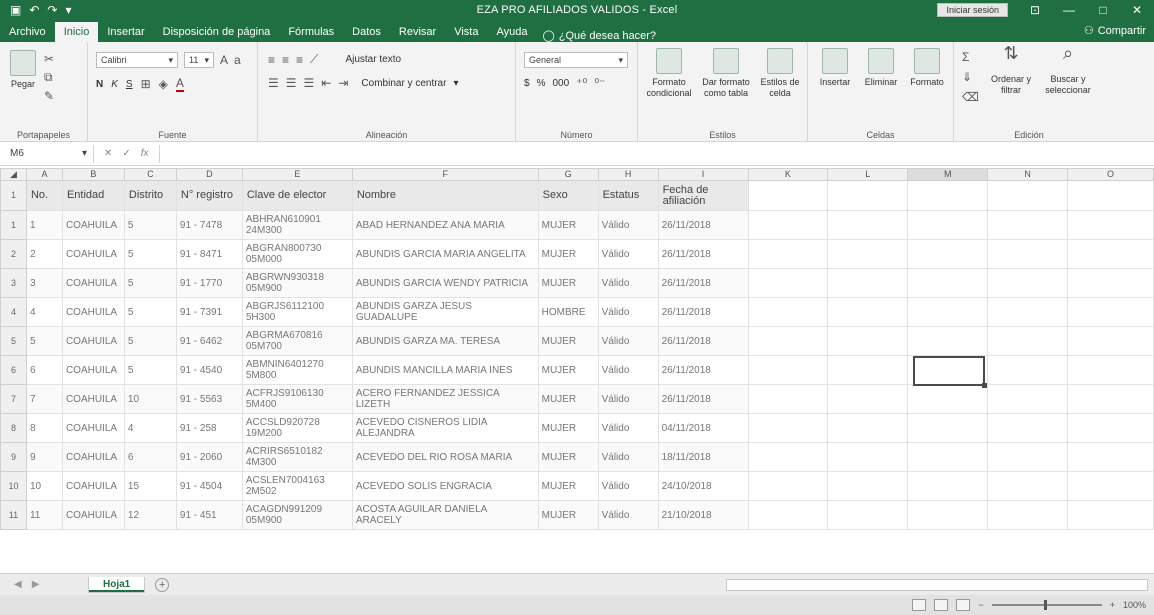 This screenshot has width=1154, height=615. What do you see at coordinates (199, 60) in the screenshot?
I see `font-size-select: 11 ▾` at bounding box center [199, 60].